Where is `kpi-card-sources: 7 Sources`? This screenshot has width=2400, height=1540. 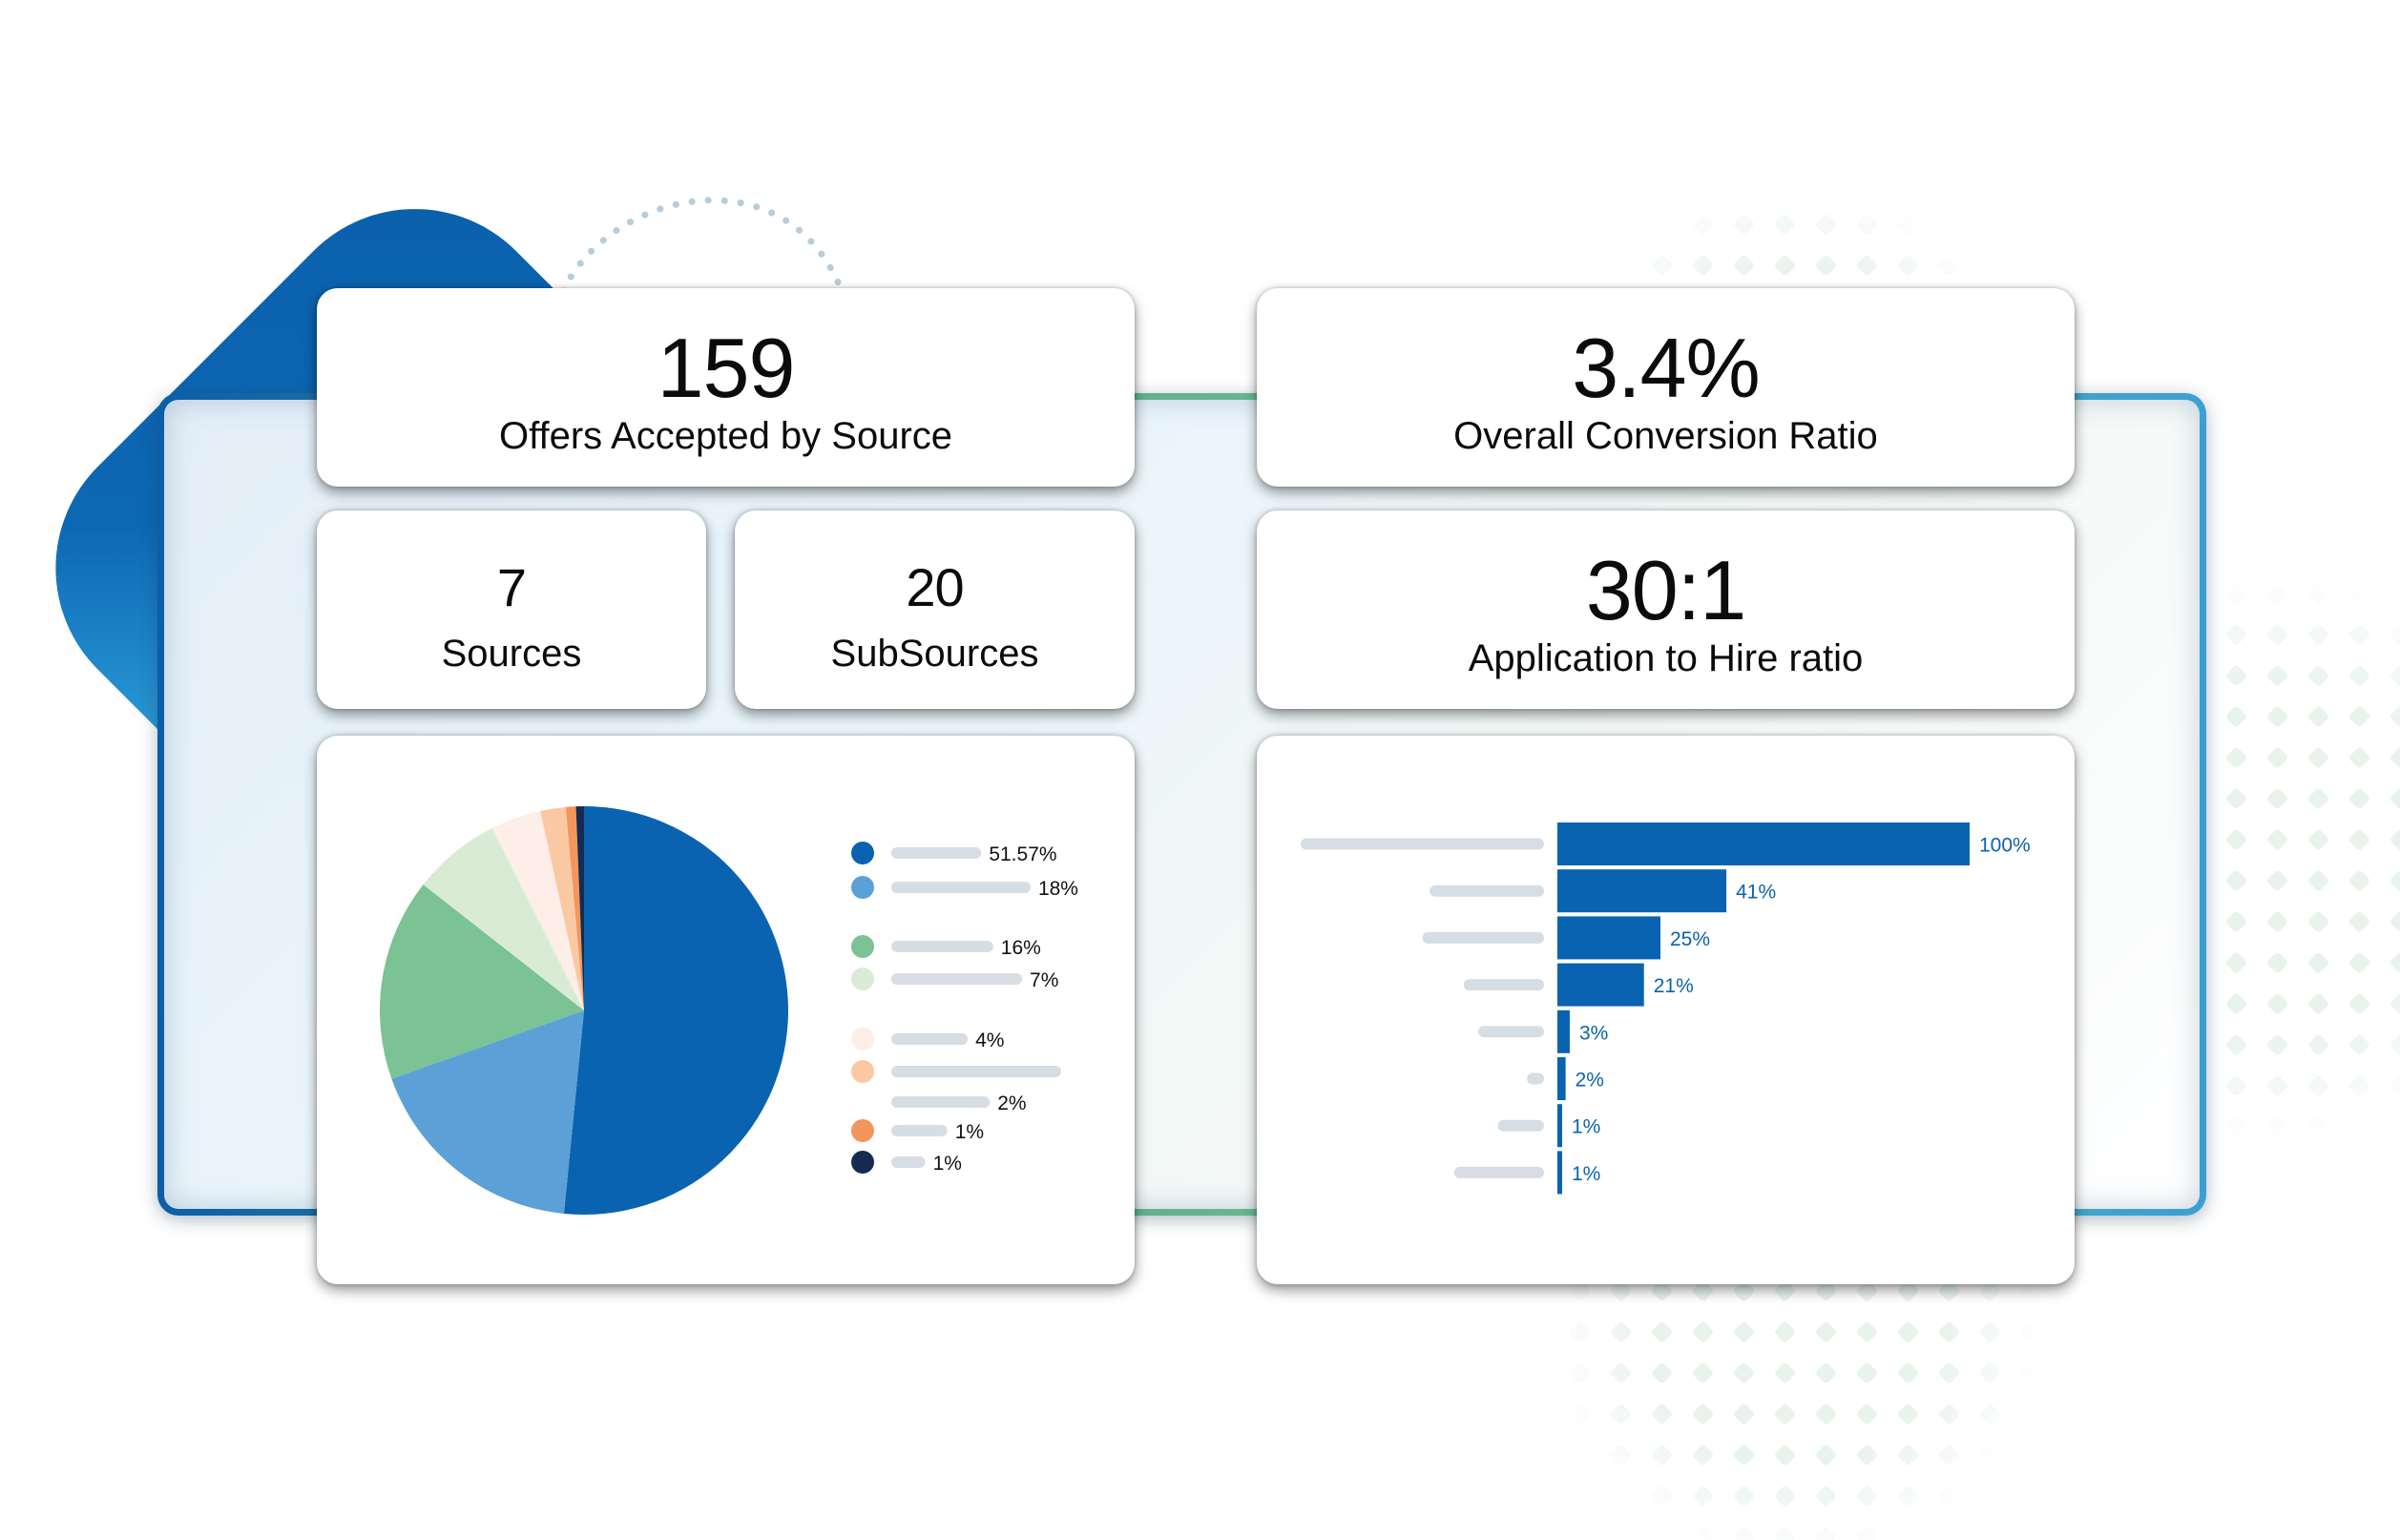 kpi-card-sources: 7 Sources is located at coordinates (511, 609).